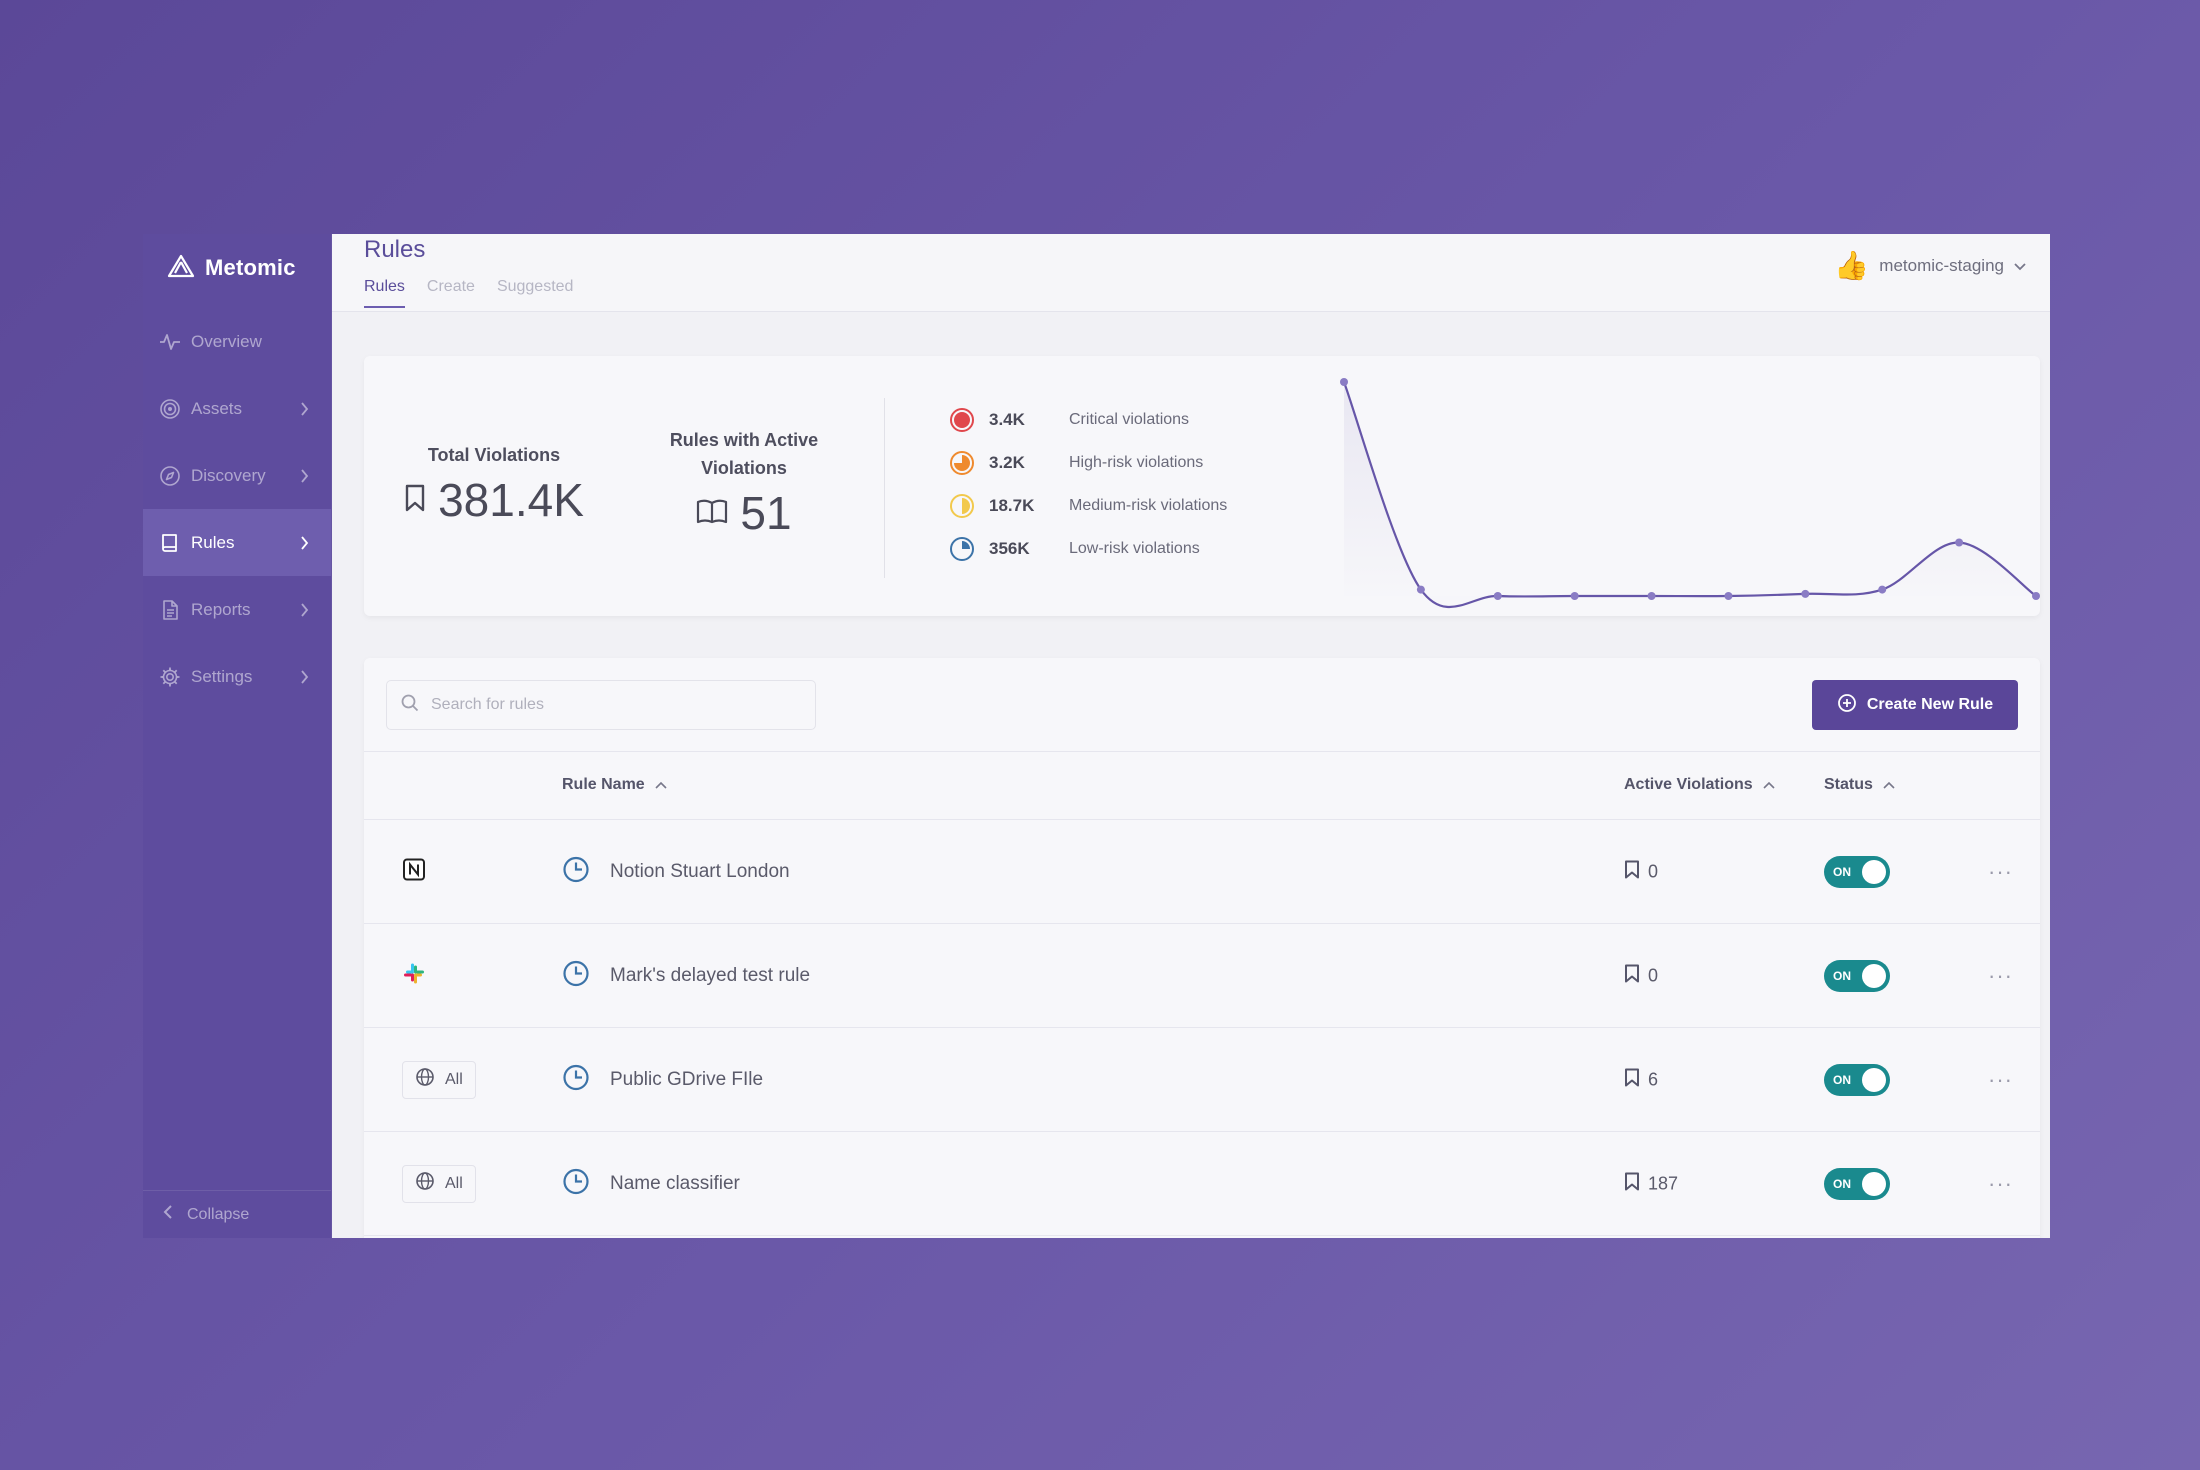  Describe the element at coordinates (250, 267) in the screenshot. I see `app-name: Metomic` at that location.